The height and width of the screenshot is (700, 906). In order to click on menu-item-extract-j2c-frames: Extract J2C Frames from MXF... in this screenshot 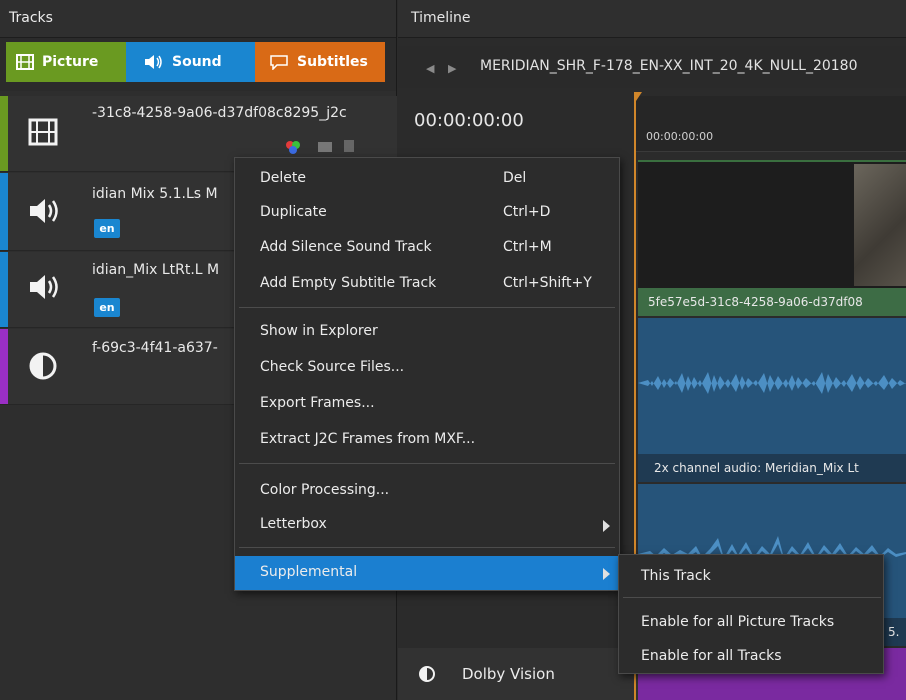, I will do `click(427, 440)`.